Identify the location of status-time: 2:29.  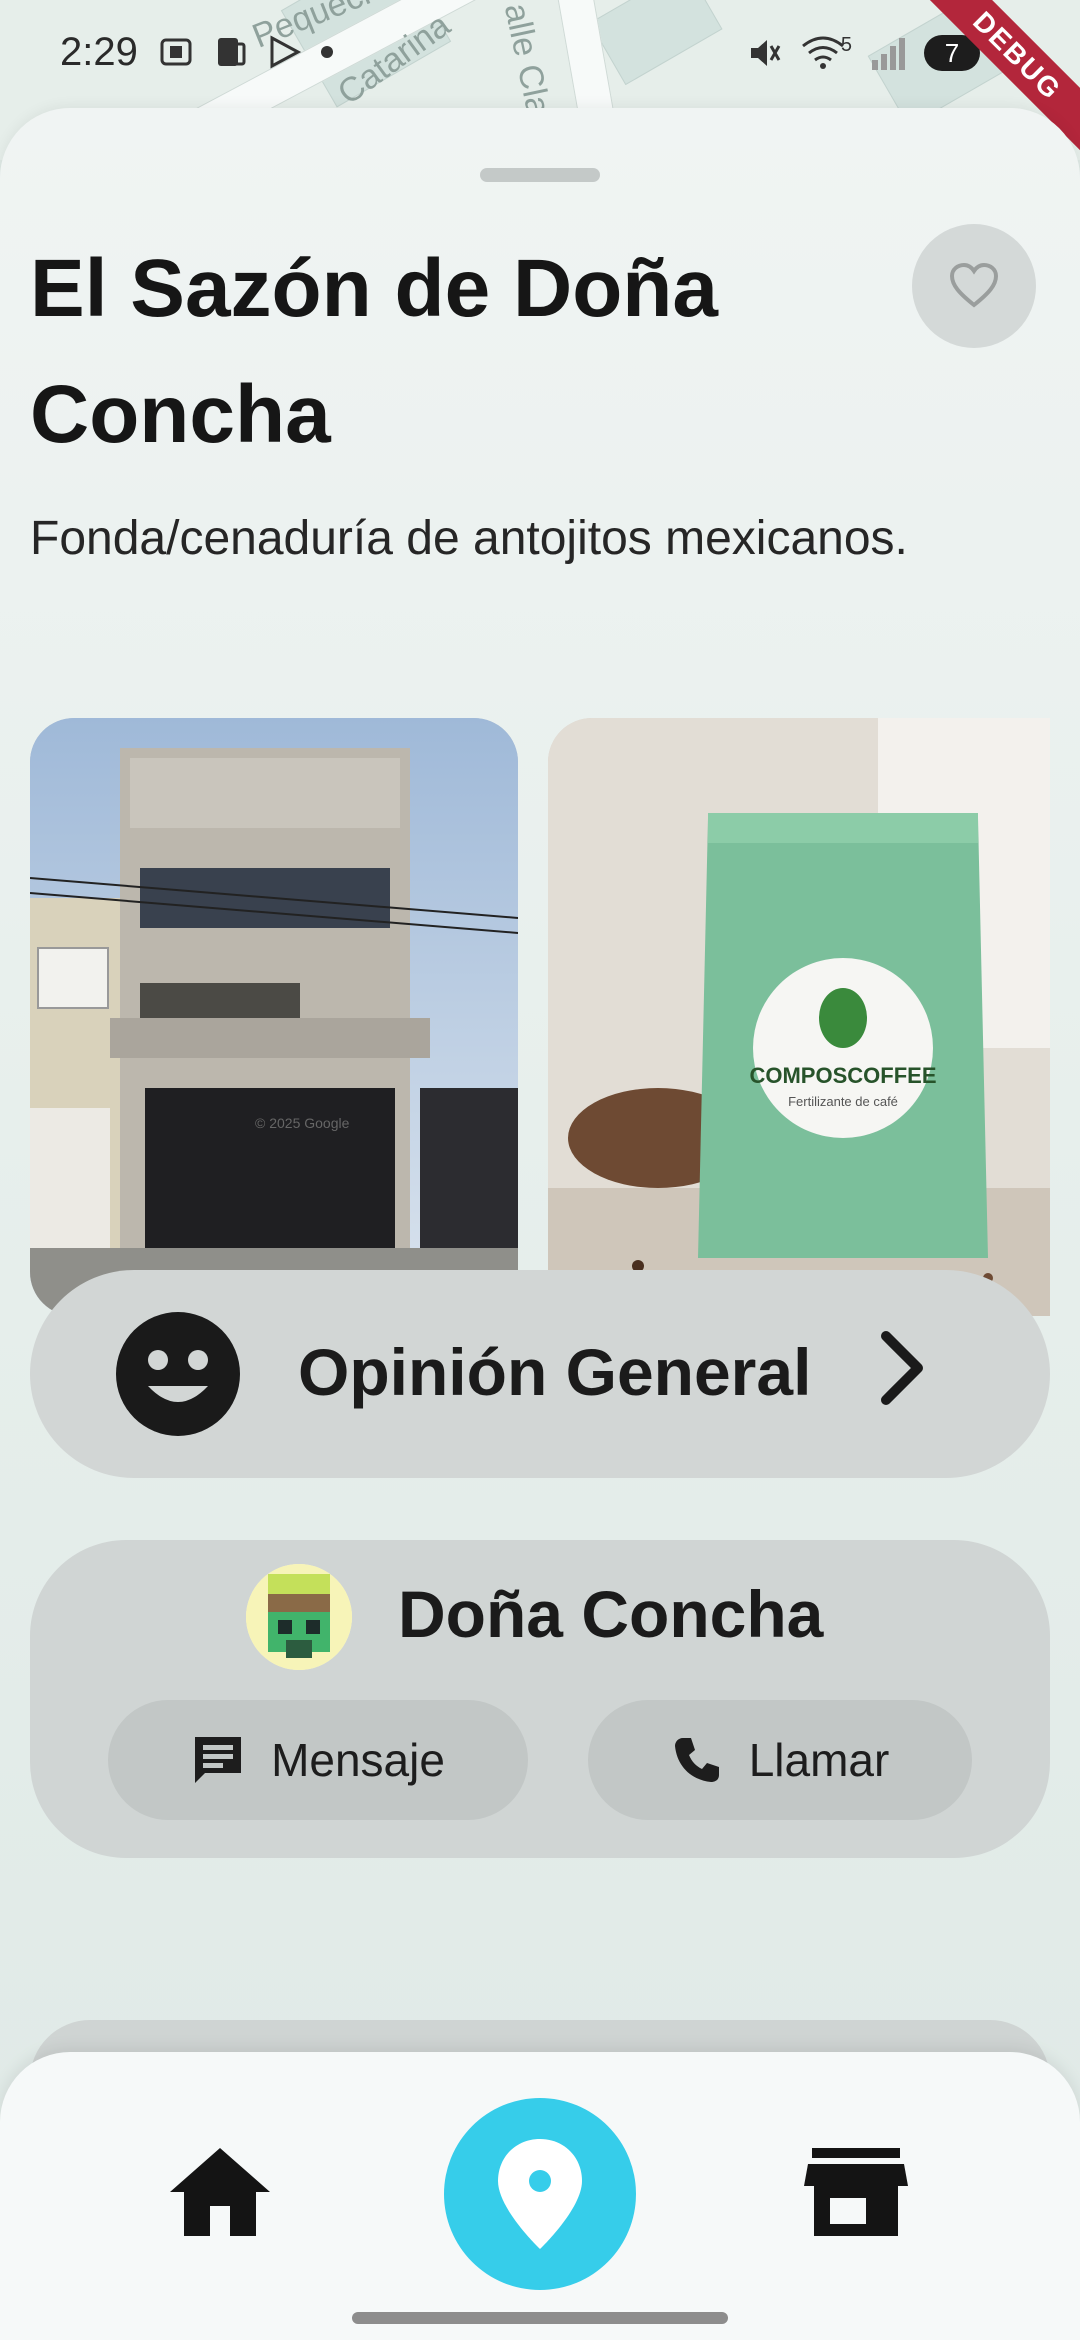
(99, 52).